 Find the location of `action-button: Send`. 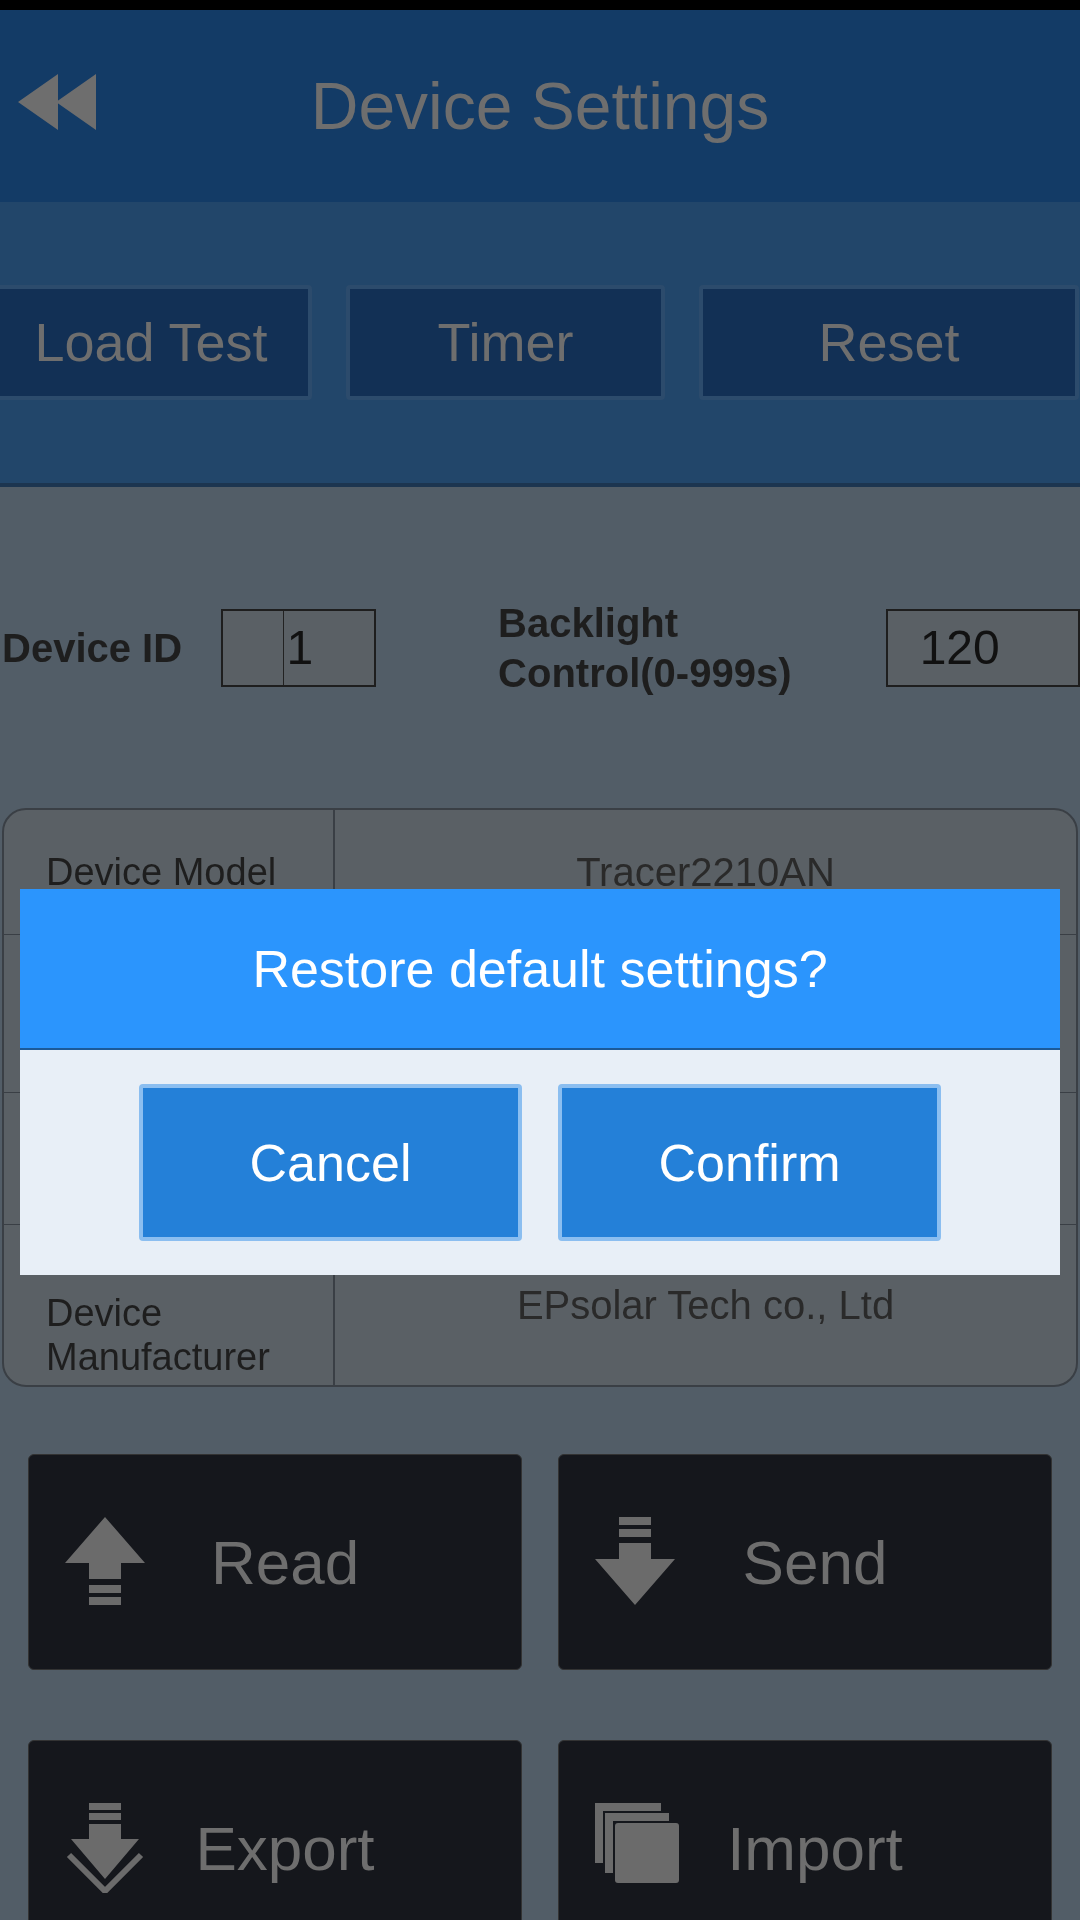

action-button: Send is located at coordinates (805, 1562).